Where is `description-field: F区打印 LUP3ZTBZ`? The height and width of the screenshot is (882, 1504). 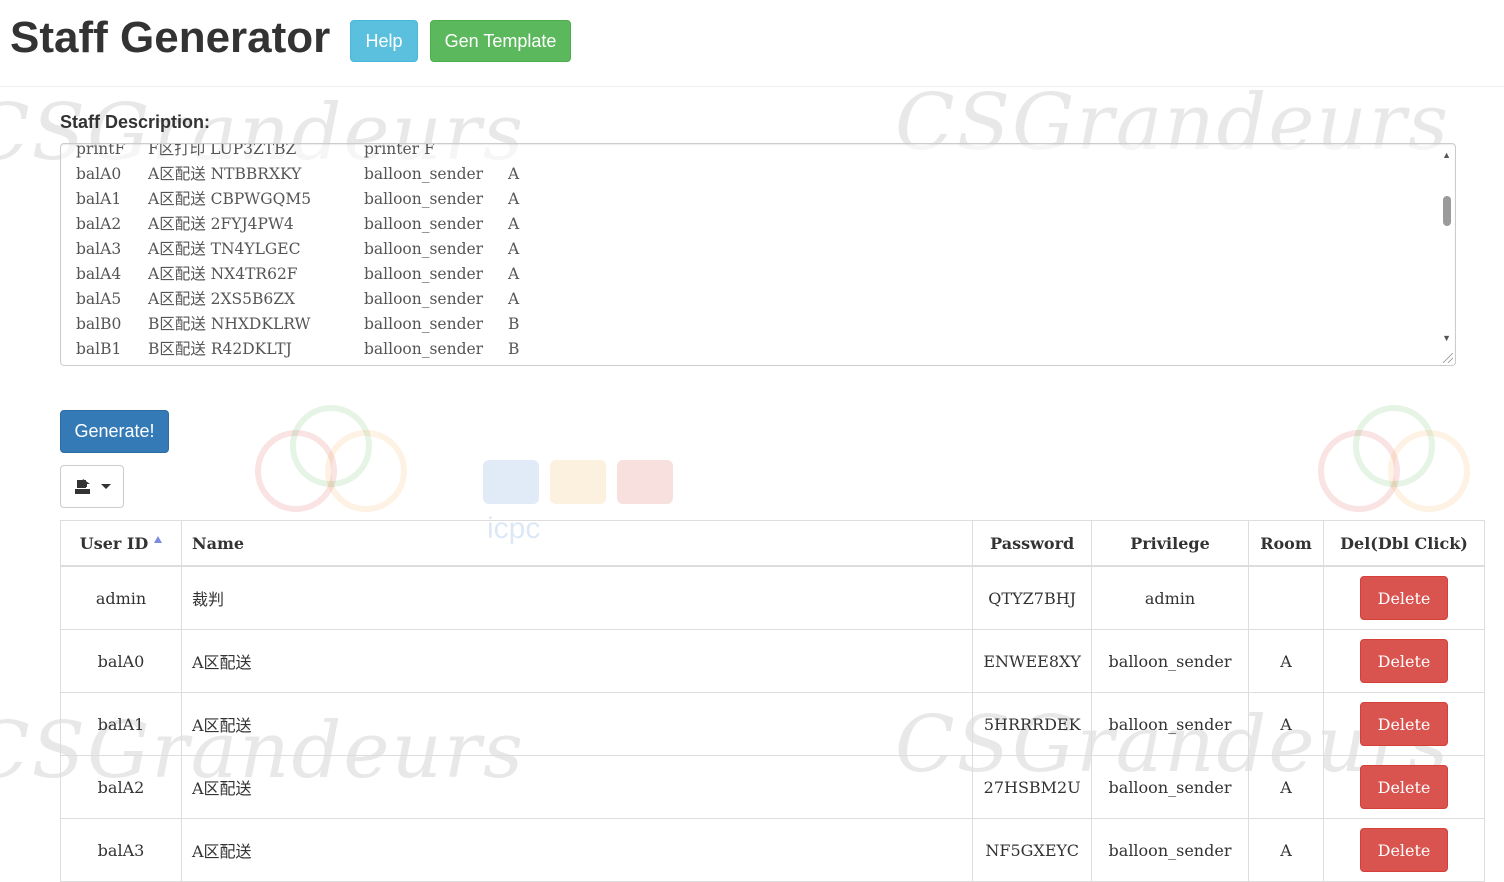
description-field: F区打印 LUP3ZTBZ is located at coordinates (222, 150).